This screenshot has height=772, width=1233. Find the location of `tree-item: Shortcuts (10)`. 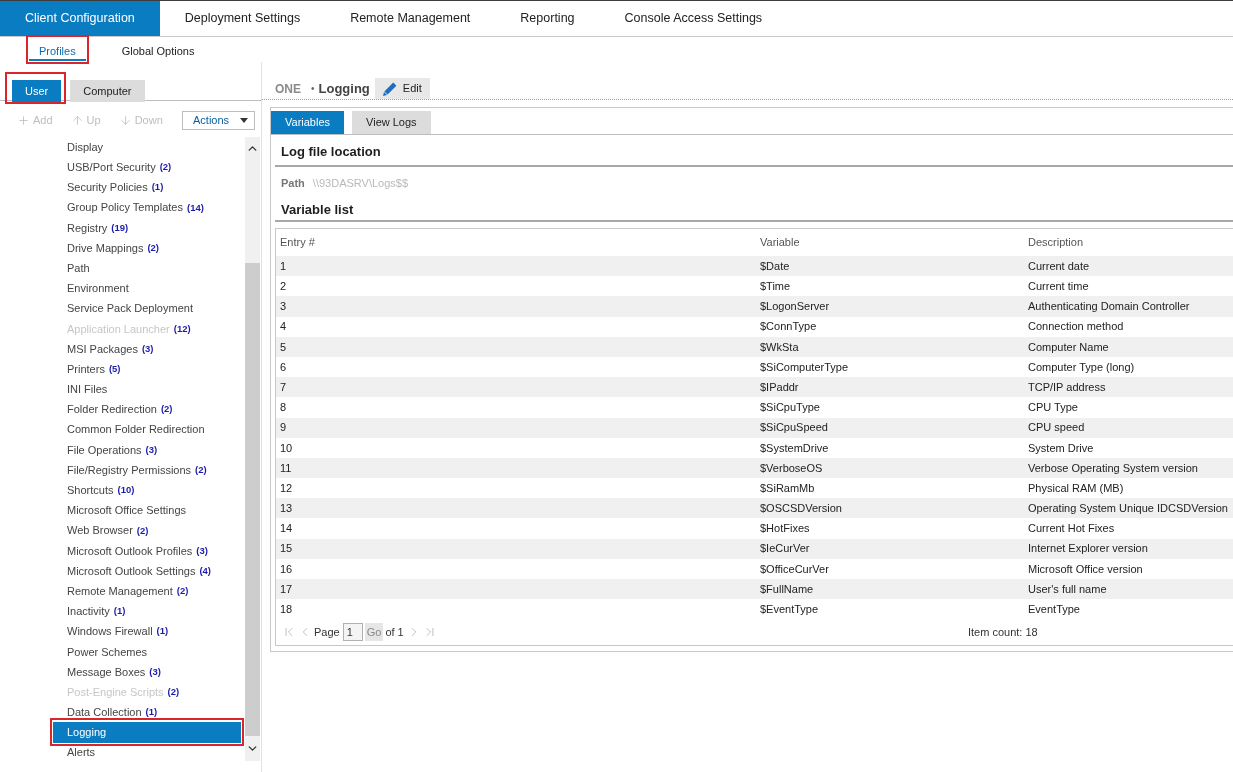

tree-item: Shortcuts (10) is located at coordinates (147, 490).